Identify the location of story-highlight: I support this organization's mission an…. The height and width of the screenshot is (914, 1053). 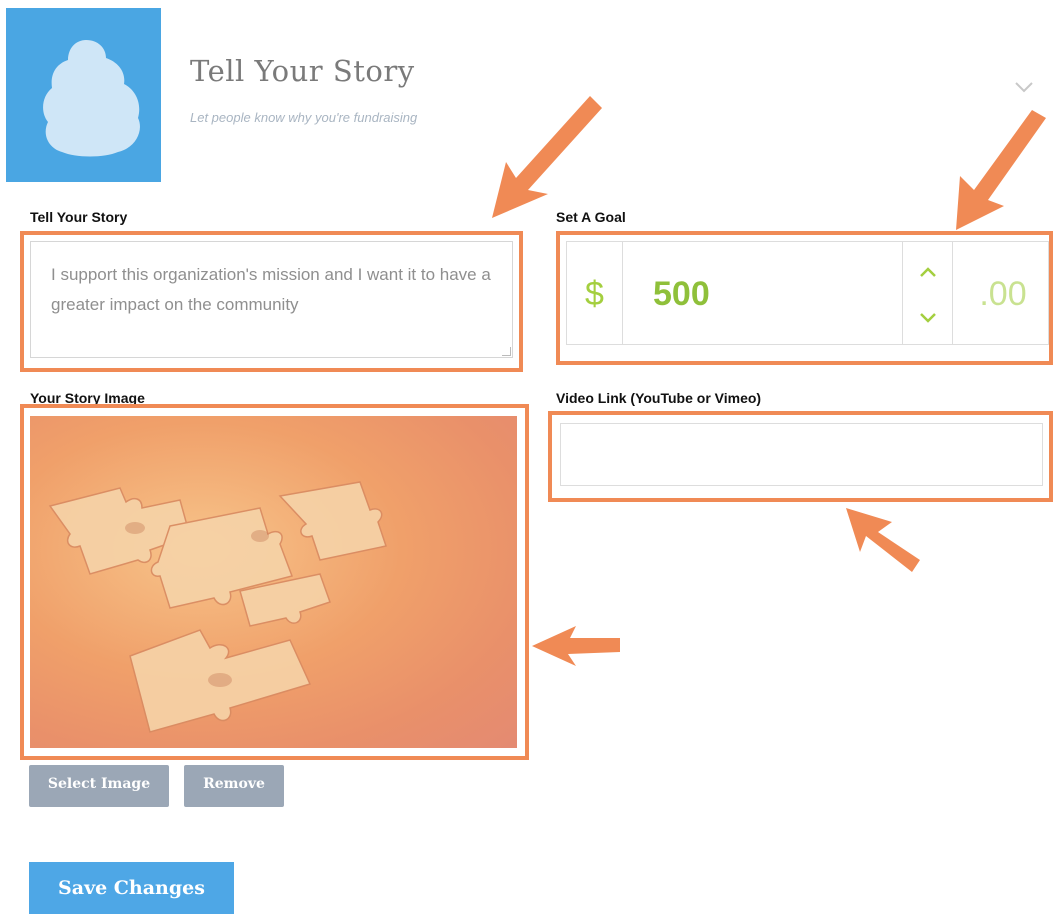
(271, 301).